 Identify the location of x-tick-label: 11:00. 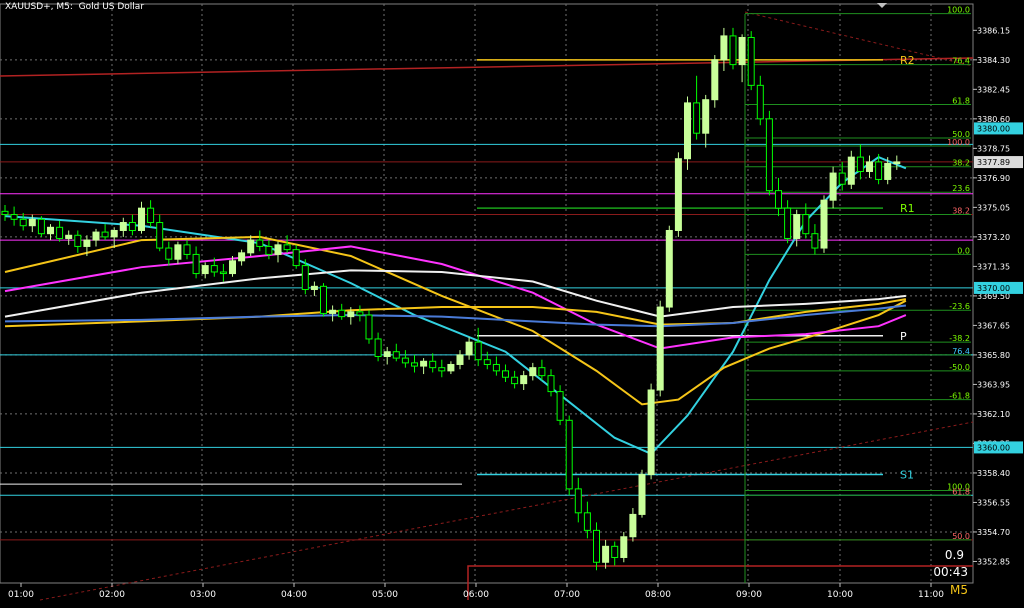
(931, 595).